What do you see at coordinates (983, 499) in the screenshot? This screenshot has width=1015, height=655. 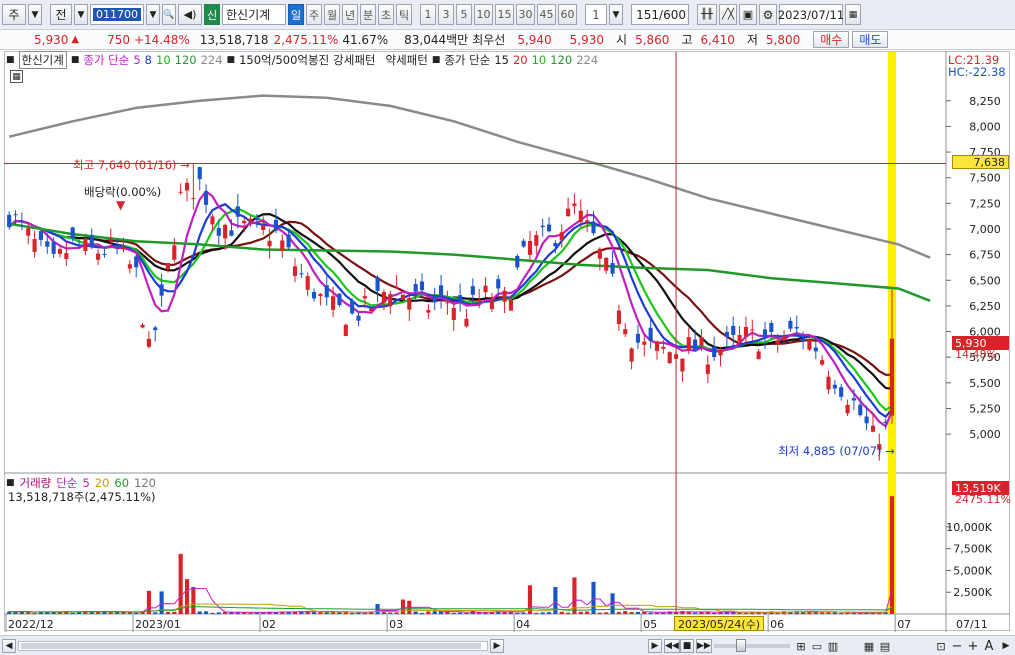 I see `last-volume-pct: 2475.11%` at bounding box center [983, 499].